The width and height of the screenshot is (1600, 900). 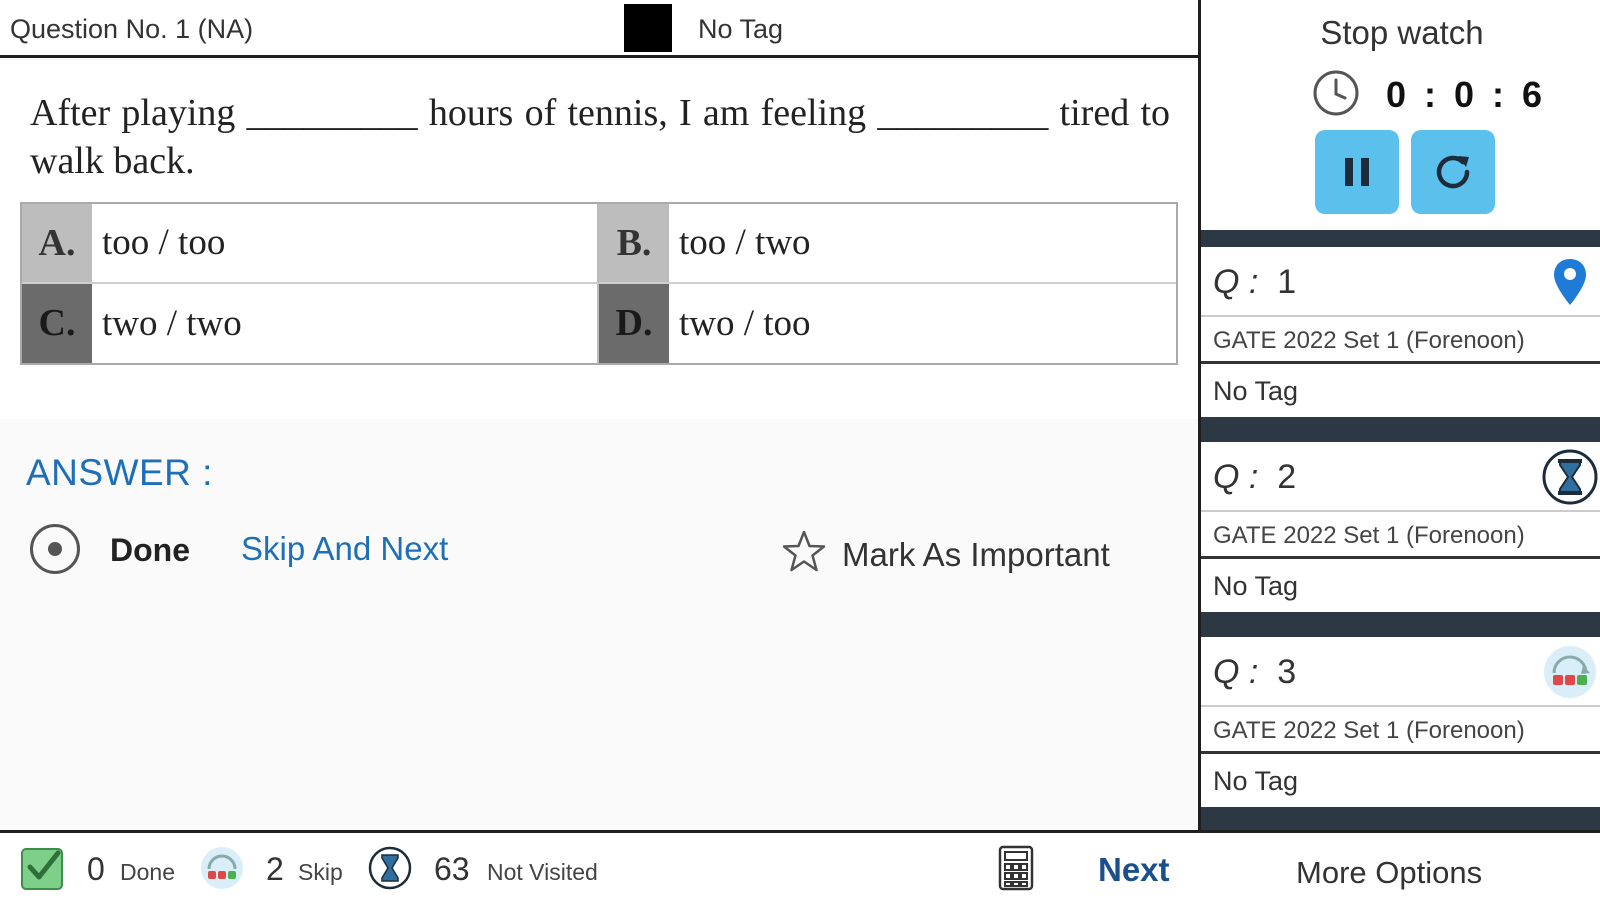 I want to click on skip-and-next-link: Skip And Next, so click(x=344, y=549).